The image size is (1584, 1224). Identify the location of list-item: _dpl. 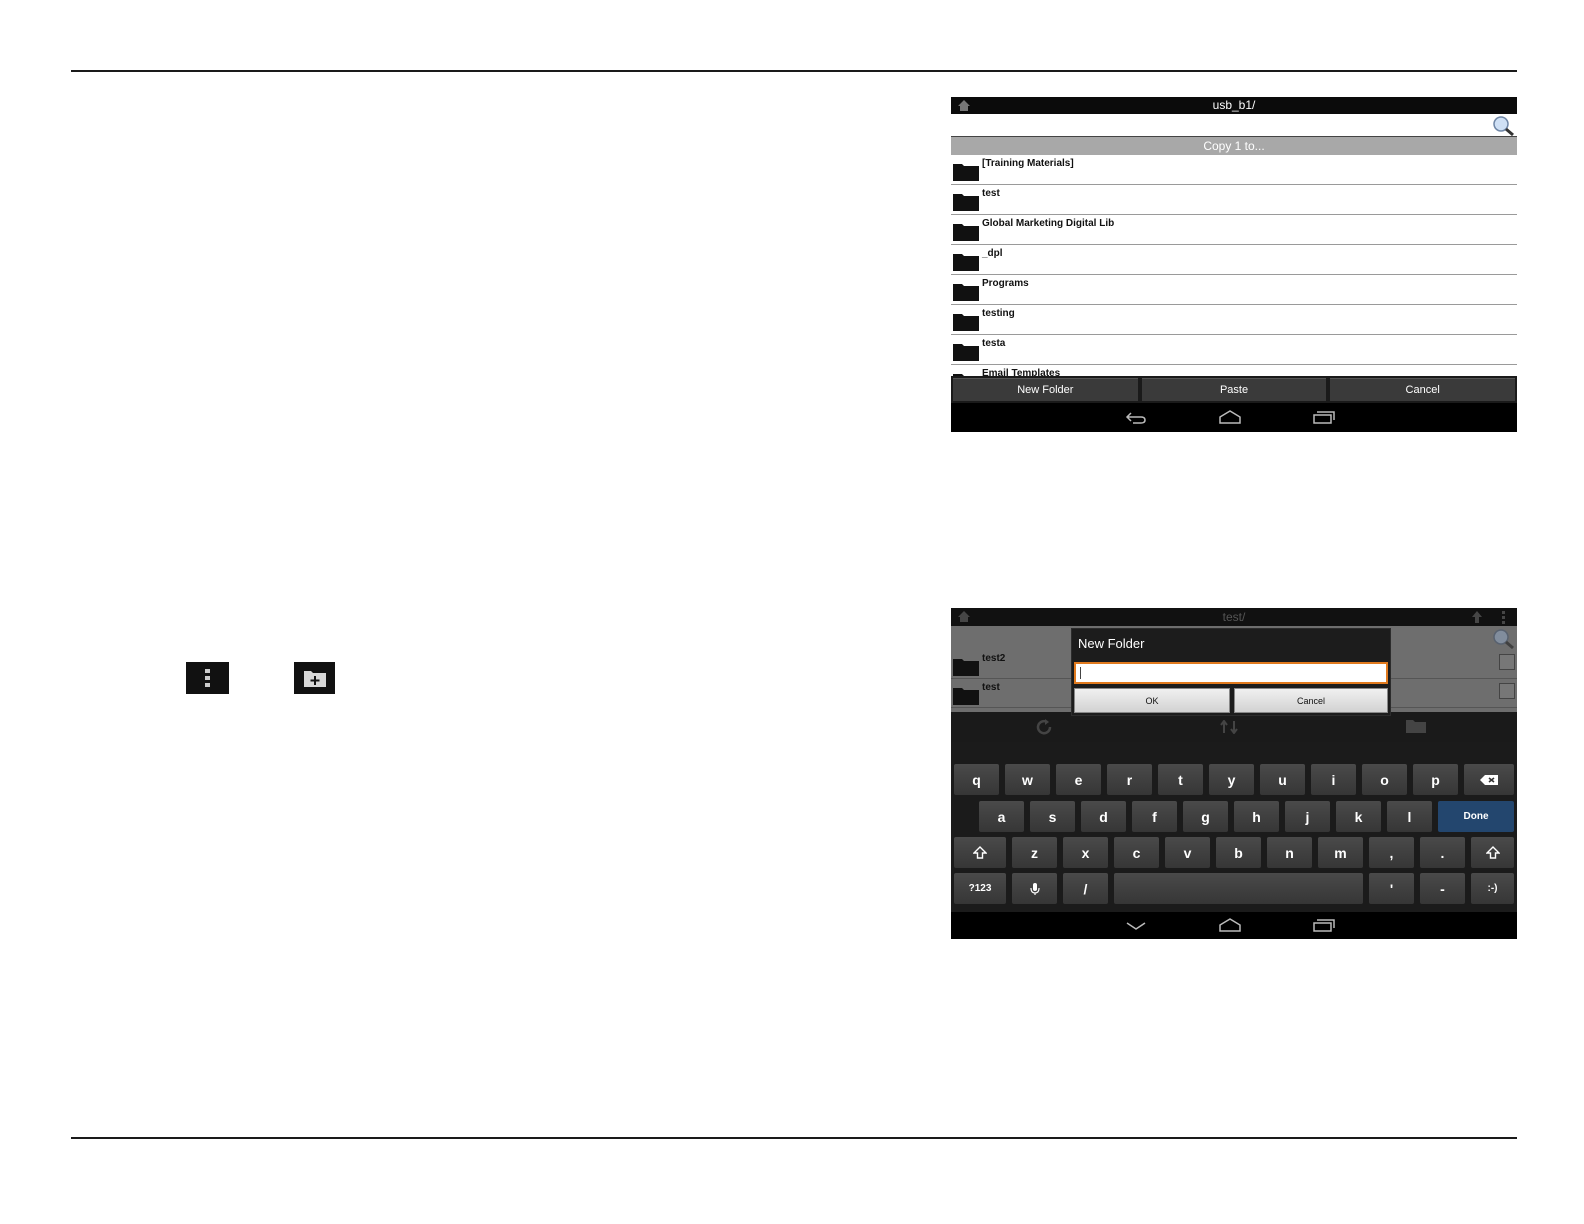
(1234, 260).